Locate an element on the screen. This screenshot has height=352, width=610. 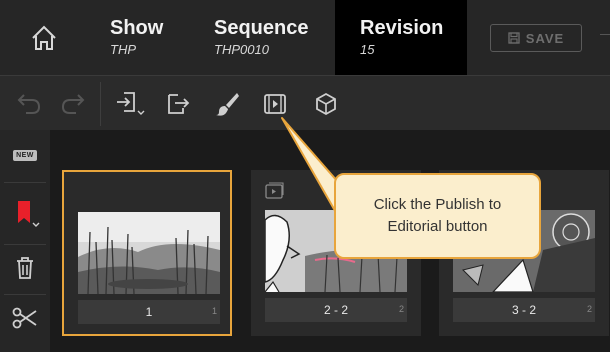
breadcrumb-revision: Revision 15 is located at coordinates (401, 37).